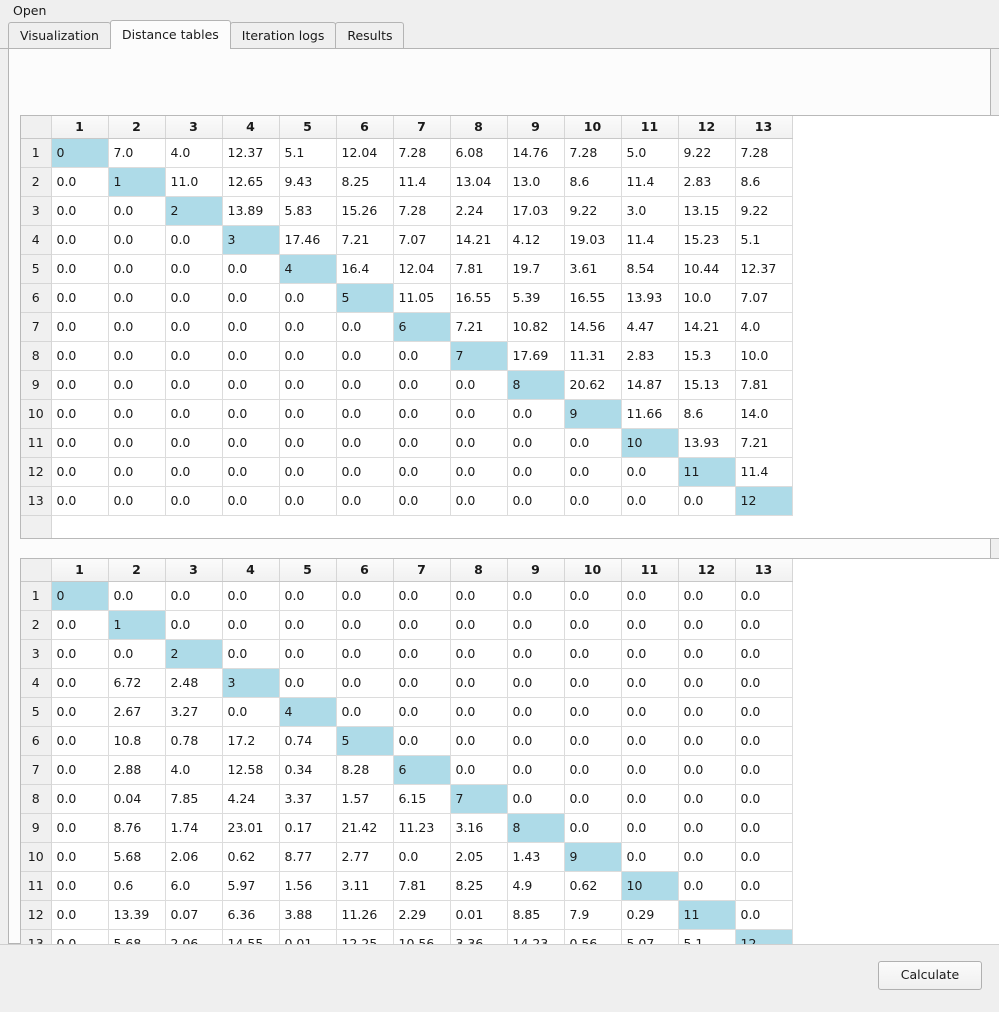 Image resolution: width=999 pixels, height=1012 pixels. I want to click on calculate-button: Calculate, so click(930, 975).